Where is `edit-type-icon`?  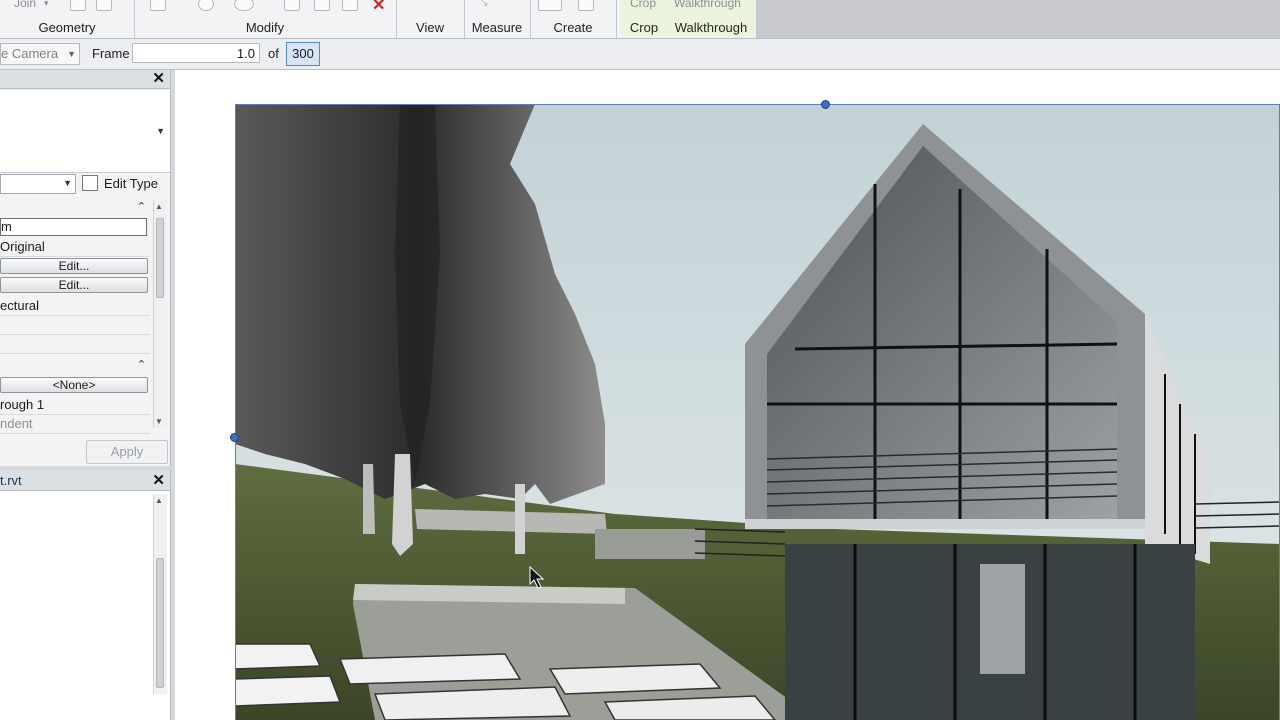
edit-type-icon is located at coordinates (90, 183).